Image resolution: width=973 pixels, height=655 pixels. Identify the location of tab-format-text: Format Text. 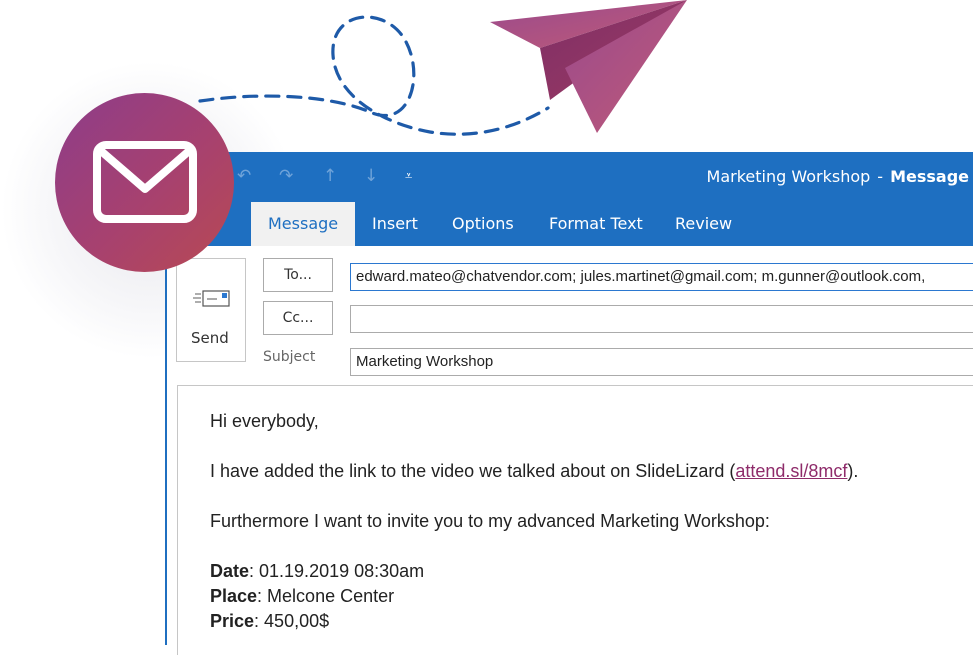
(596, 224).